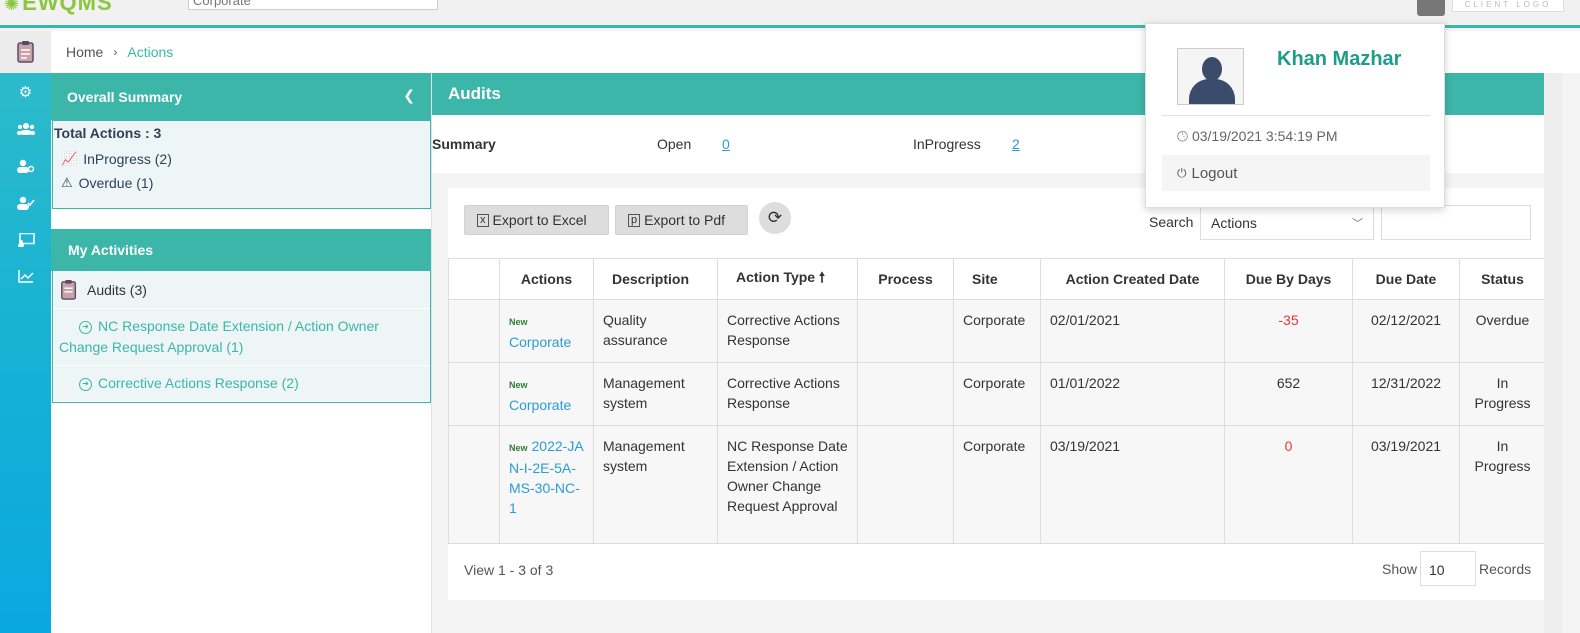 This screenshot has width=1580, height=633. What do you see at coordinates (1287, 222) in the screenshot?
I see `search-field-select: Actions ﹀` at bounding box center [1287, 222].